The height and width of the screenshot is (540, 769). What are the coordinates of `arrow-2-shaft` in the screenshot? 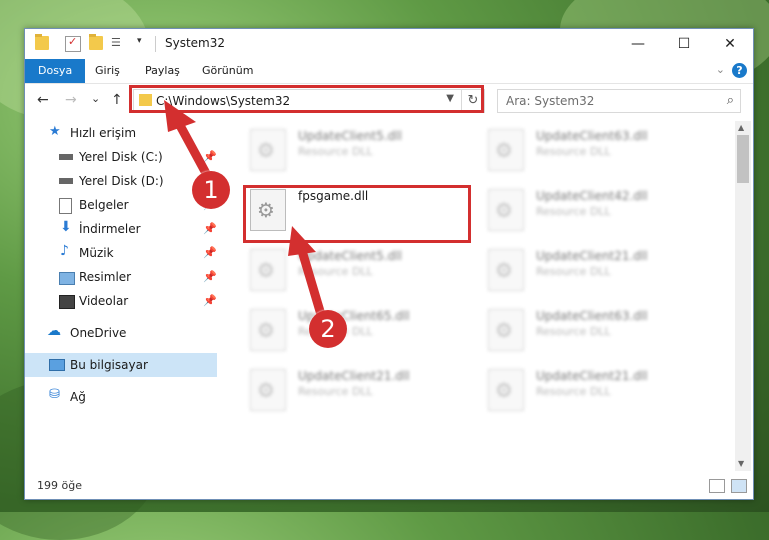 It's located at (311, 281).